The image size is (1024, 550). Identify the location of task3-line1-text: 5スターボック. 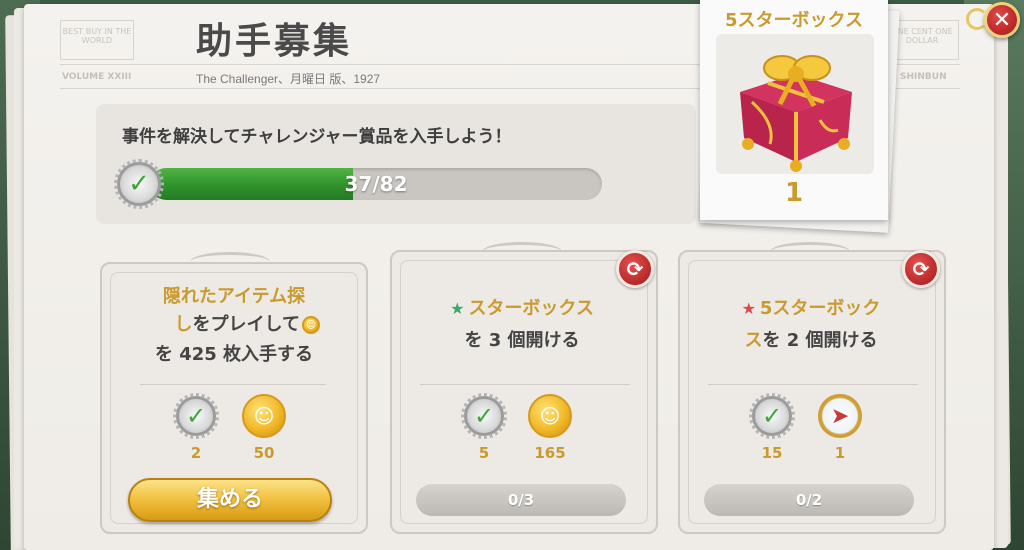
(820, 308).